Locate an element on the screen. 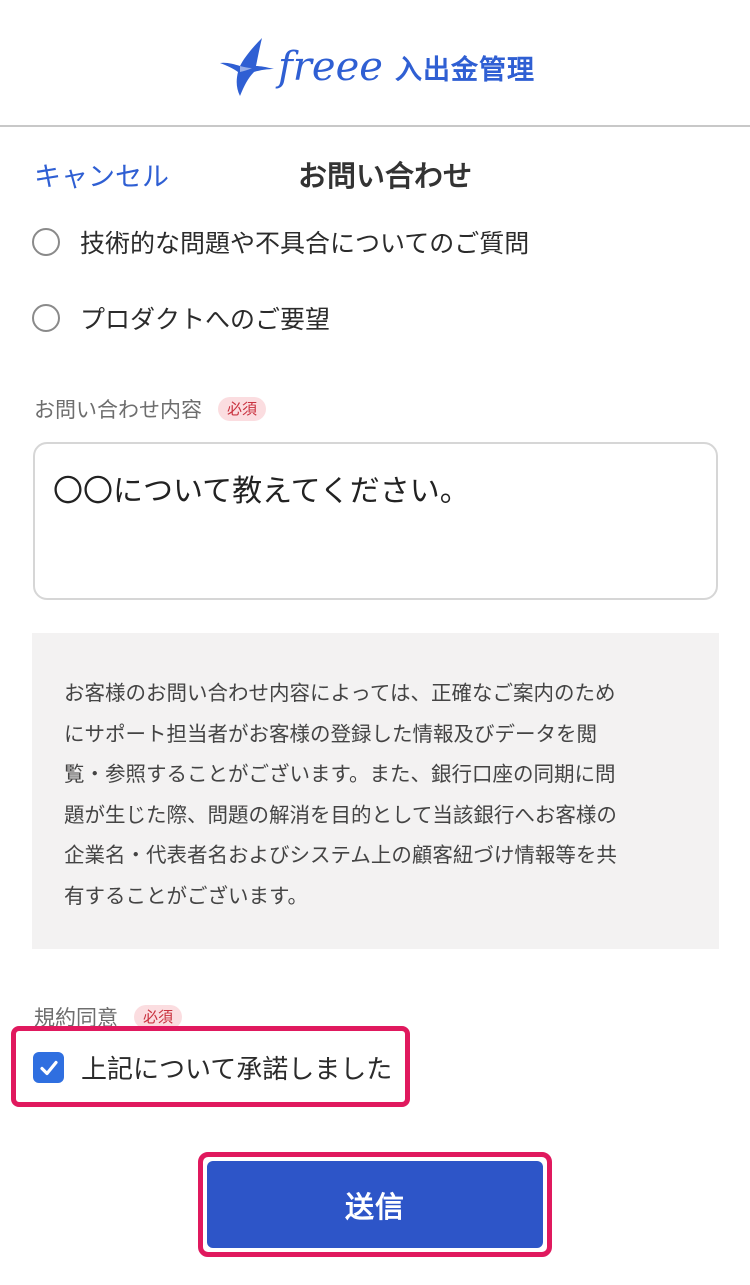  notice-line: お客様のお問い合わせ内容によっては、正確なご案内のため is located at coordinates (340, 693).